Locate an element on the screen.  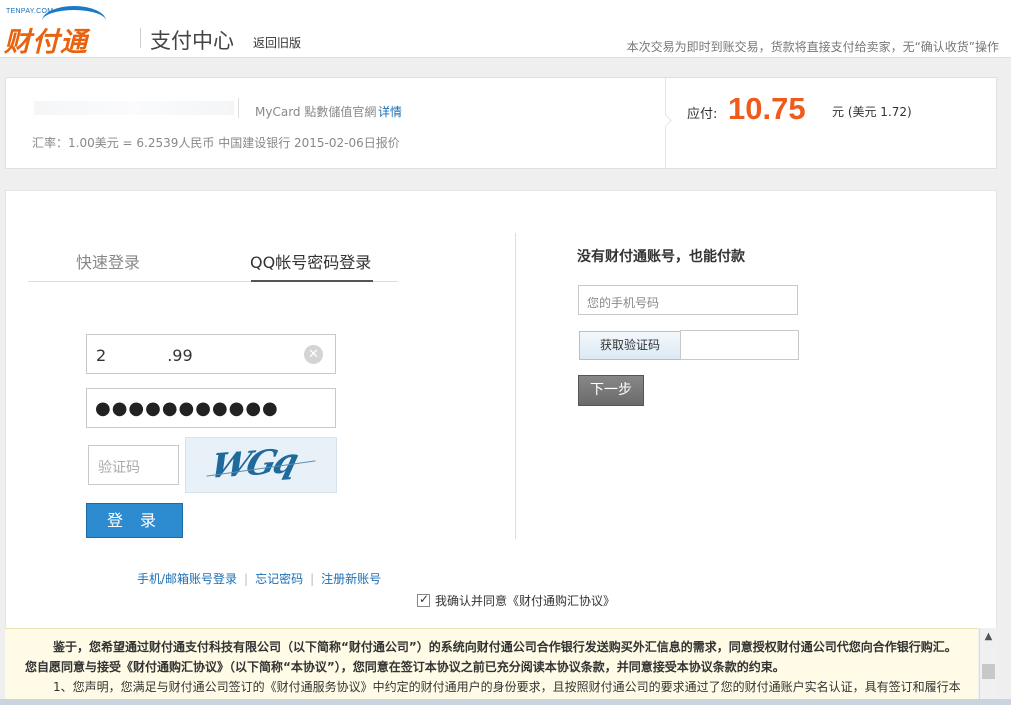
guest-pay-title: 没有财付通账号，也能付款 is located at coordinates (661, 257).